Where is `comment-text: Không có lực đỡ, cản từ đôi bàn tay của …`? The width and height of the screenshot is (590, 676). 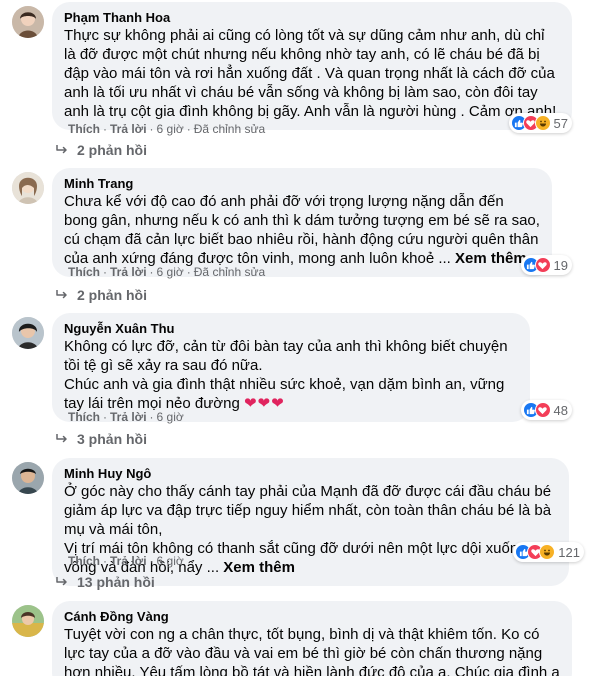
comment-text: Không có lực đỡ, cản từ đôi bàn tay của … is located at coordinates (286, 356).